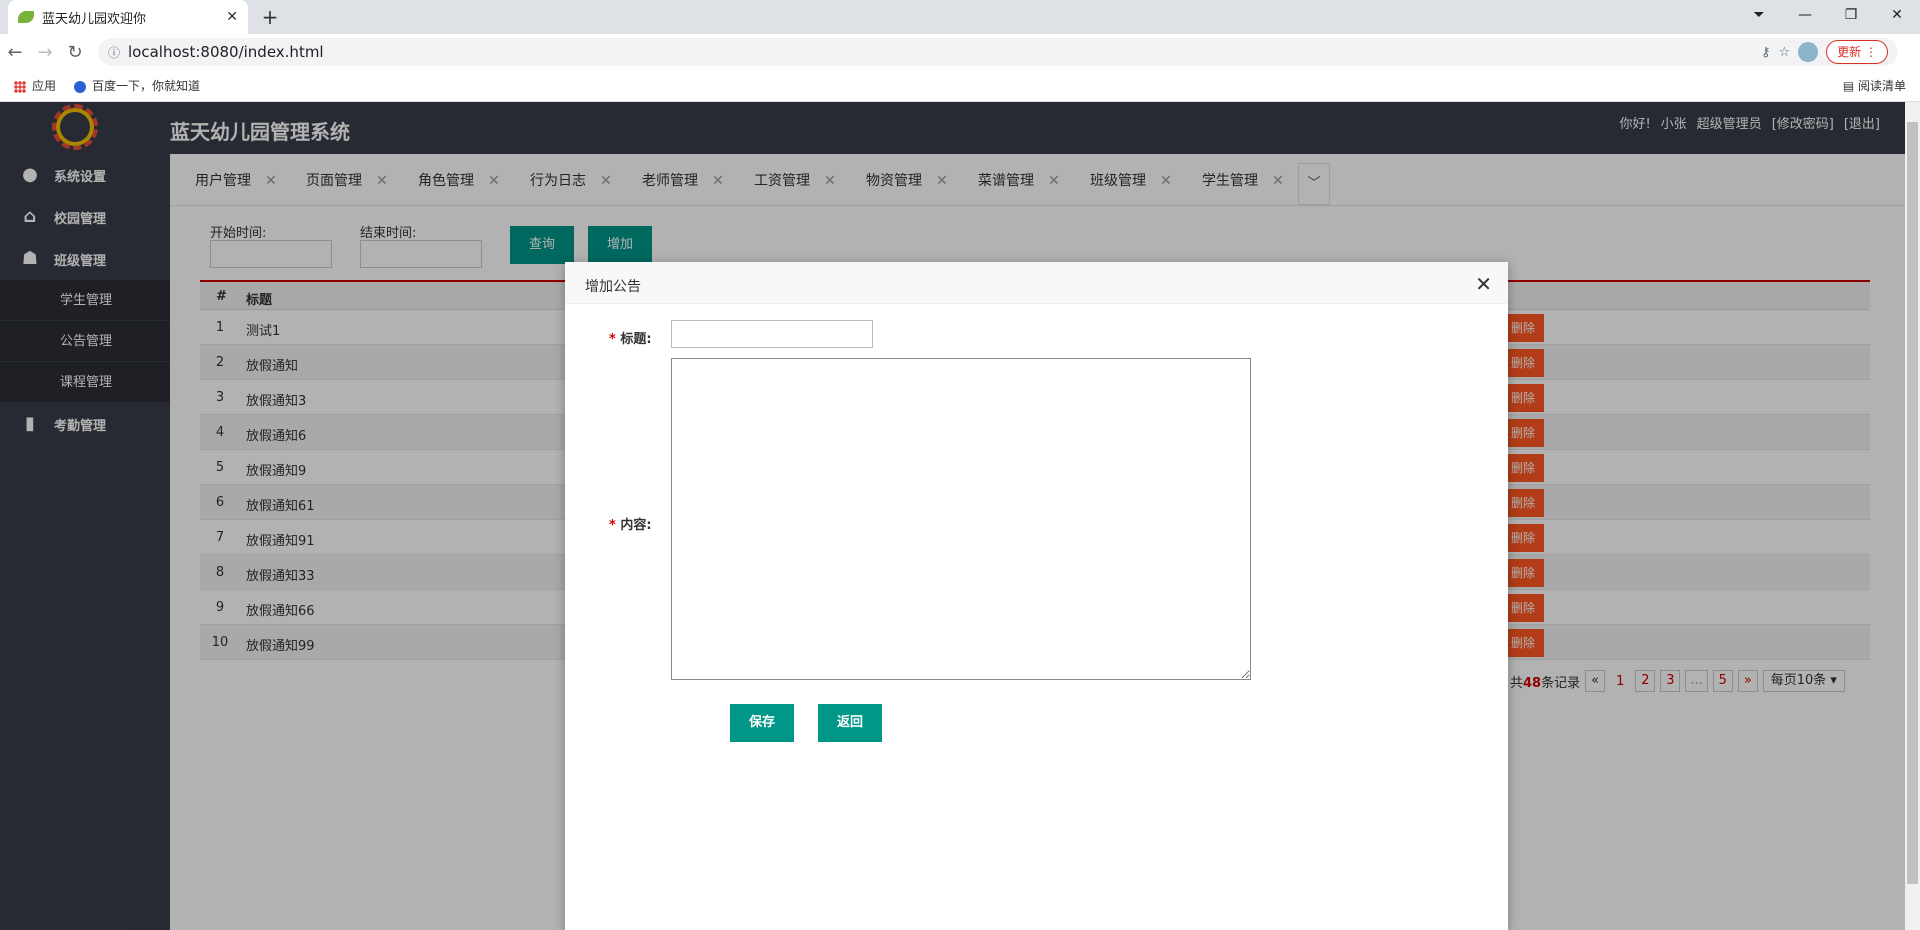 This screenshot has height=930, width=1920. I want to click on close-tab-icon: ✕, so click(232, 17).